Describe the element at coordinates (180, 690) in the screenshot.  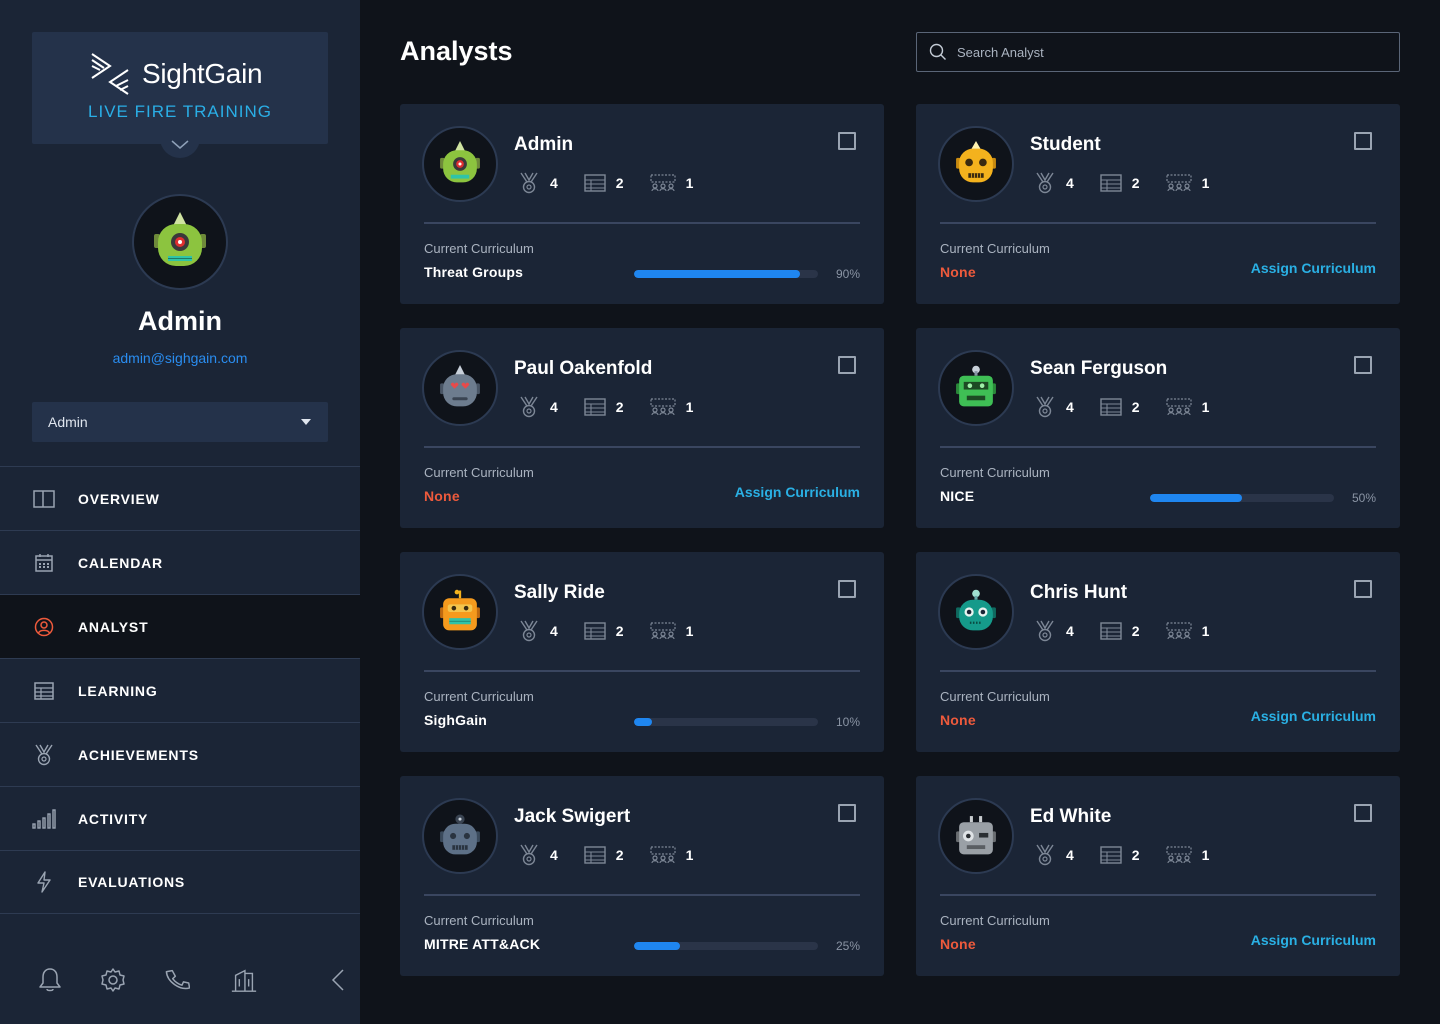
I see `nav-item-learning: LEARNING` at that location.